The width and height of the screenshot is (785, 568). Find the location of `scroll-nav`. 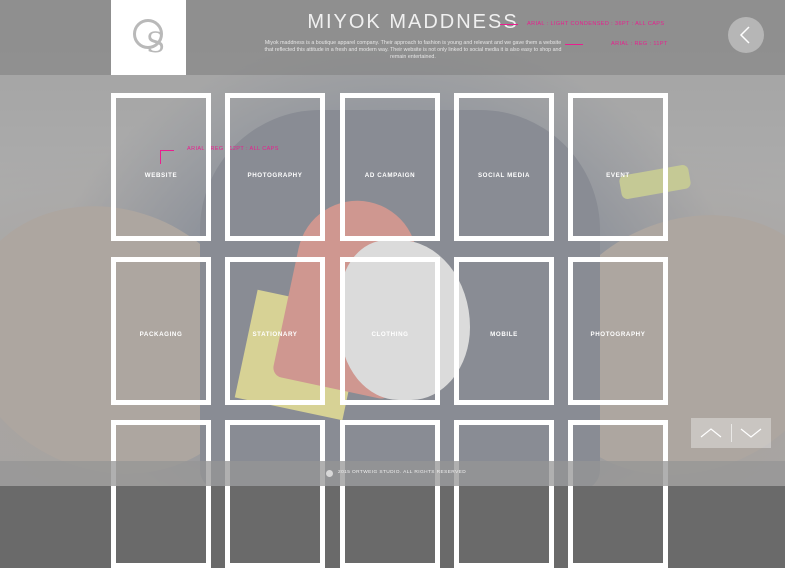

scroll-nav is located at coordinates (731, 433).